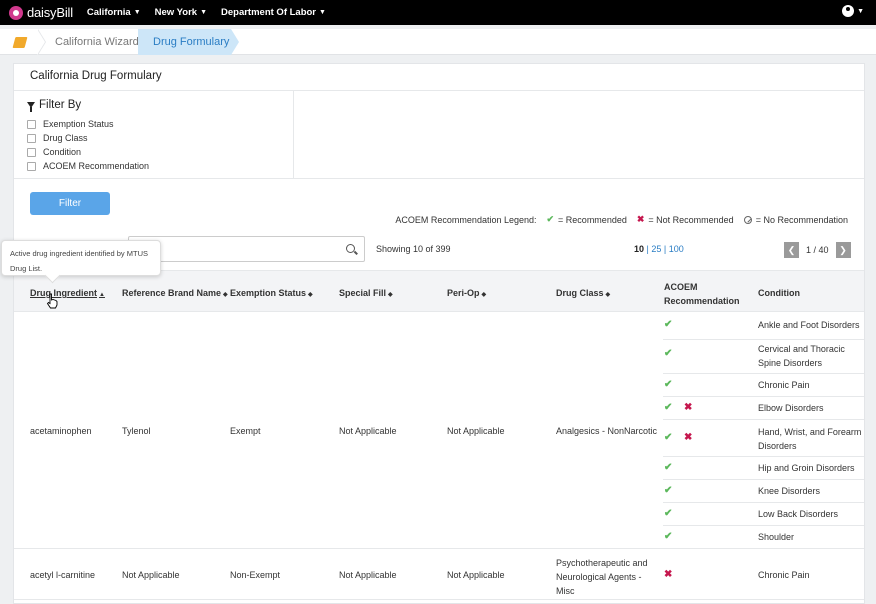 This screenshot has height=604, width=876. I want to click on wizard-home-icon, so click(20, 42).